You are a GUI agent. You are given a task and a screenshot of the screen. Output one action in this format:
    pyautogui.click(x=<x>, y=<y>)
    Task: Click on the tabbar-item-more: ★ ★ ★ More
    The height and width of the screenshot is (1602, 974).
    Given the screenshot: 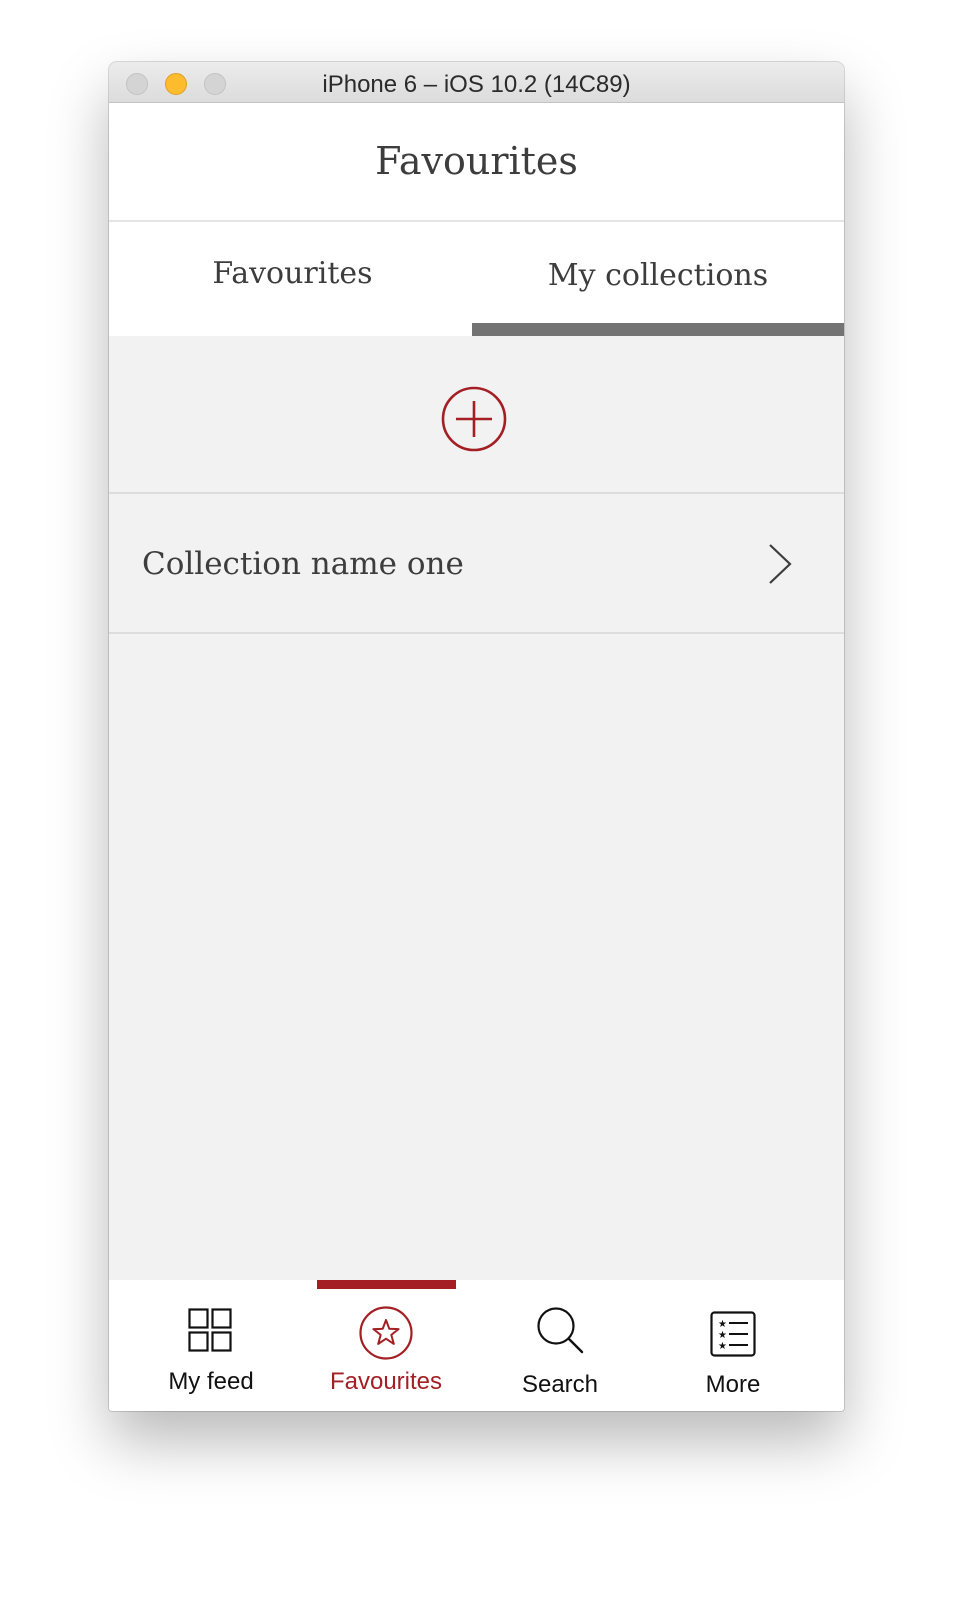 What is the action you would take?
    pyautogui.click(x=733, y=1345)
    